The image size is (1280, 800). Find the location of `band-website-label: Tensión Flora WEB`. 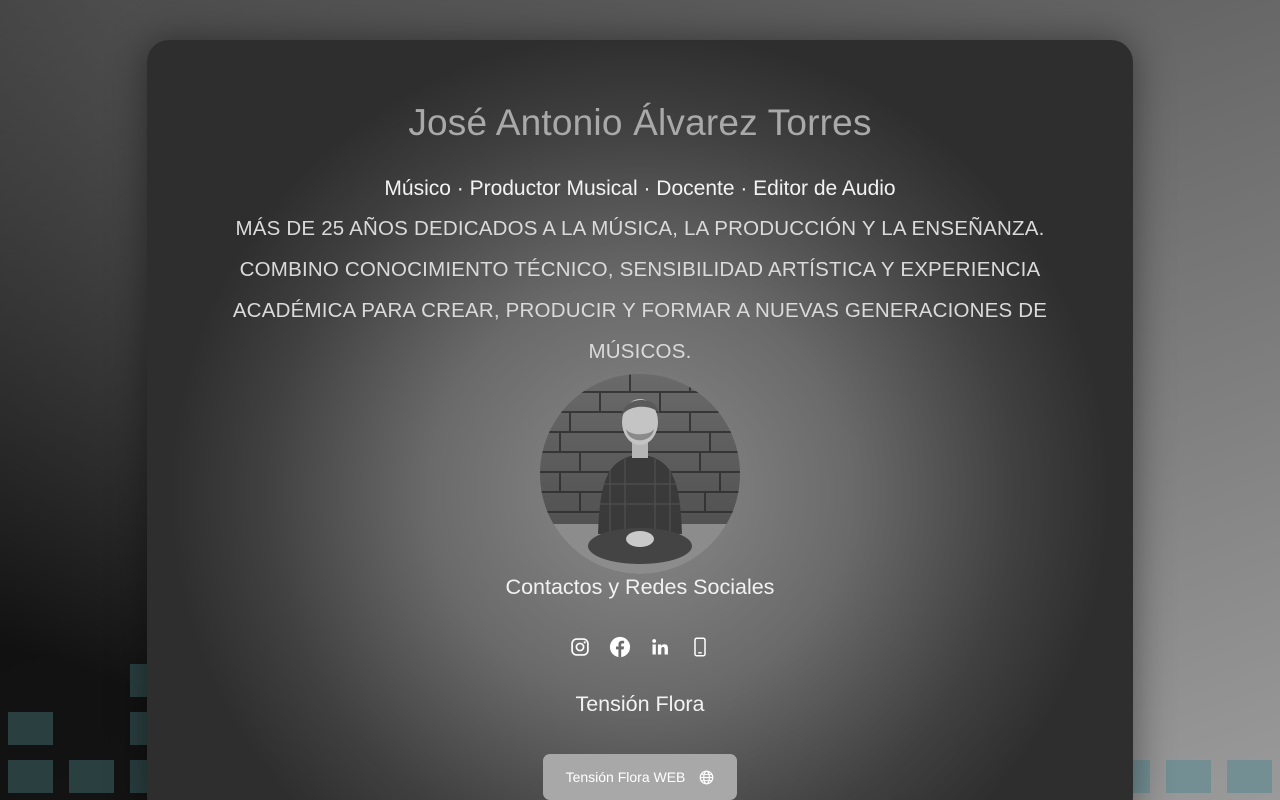

band-website-label: Tensión Flora WEB is located at coordinates (625, 777).